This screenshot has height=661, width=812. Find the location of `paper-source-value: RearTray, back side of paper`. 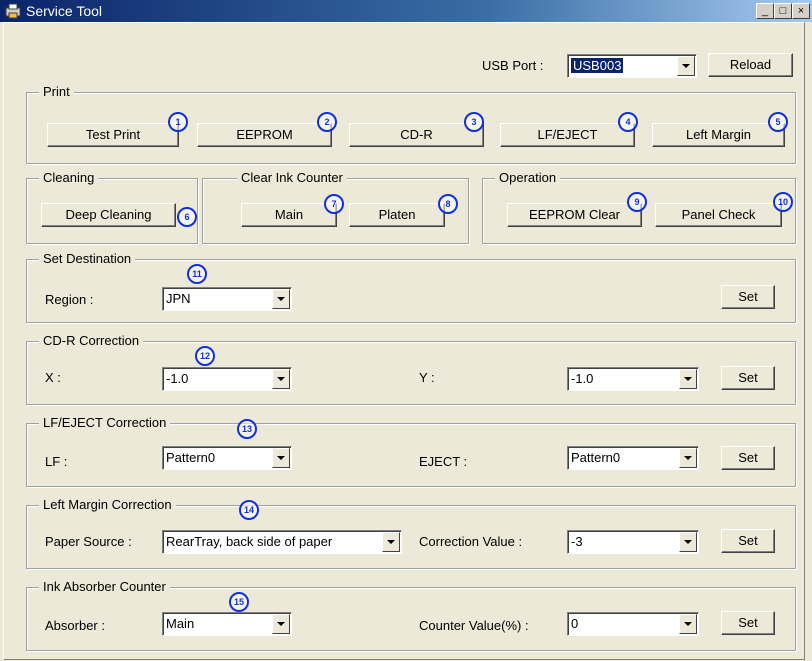

paper-source-value: RearTray, back side of paper is located at coordinates (249, 541).